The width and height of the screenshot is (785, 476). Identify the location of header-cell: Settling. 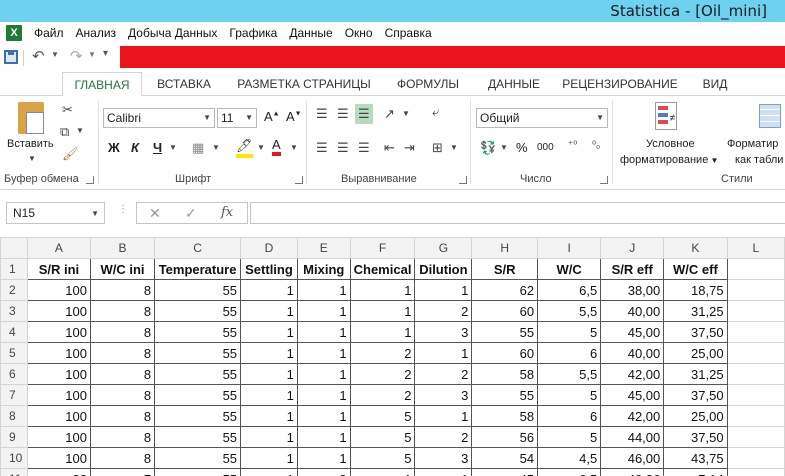
(269, 269).